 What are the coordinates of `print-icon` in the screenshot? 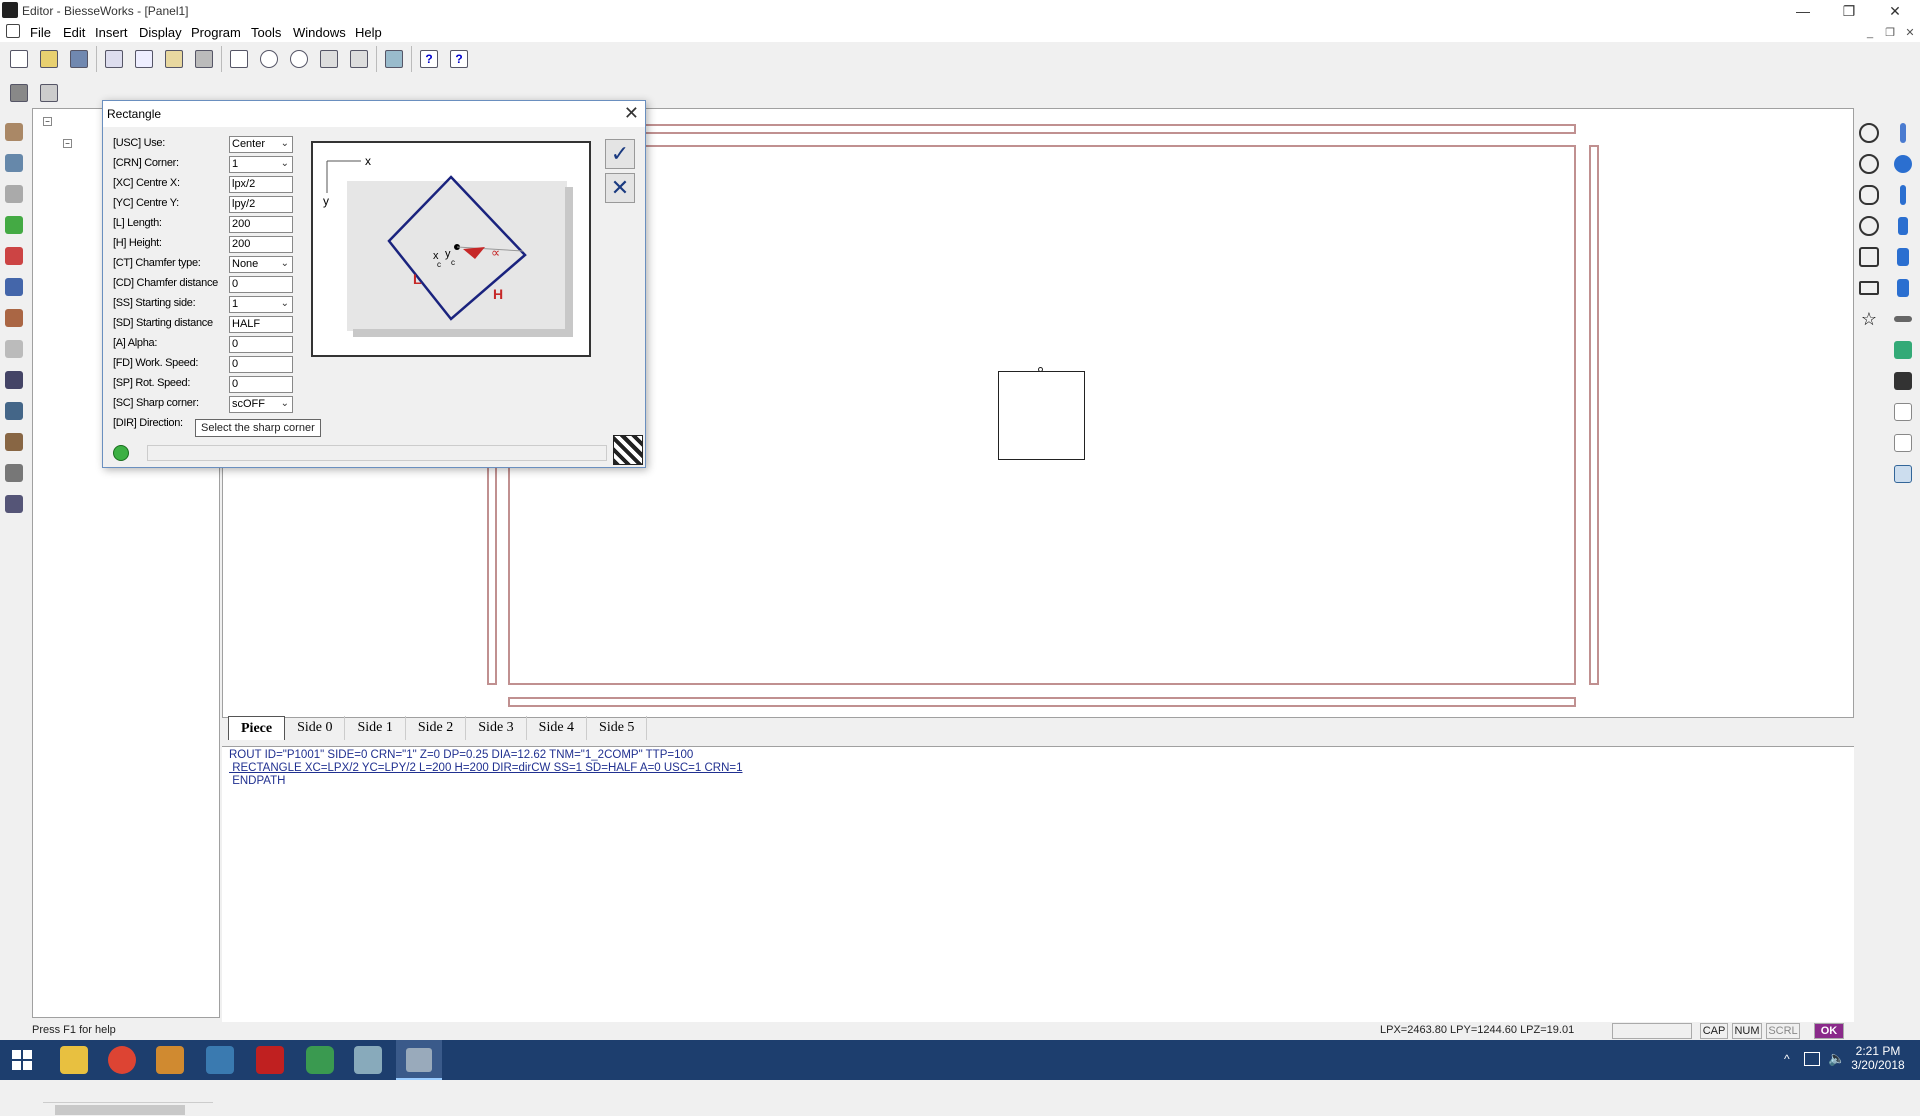 It's located at (204, 59).